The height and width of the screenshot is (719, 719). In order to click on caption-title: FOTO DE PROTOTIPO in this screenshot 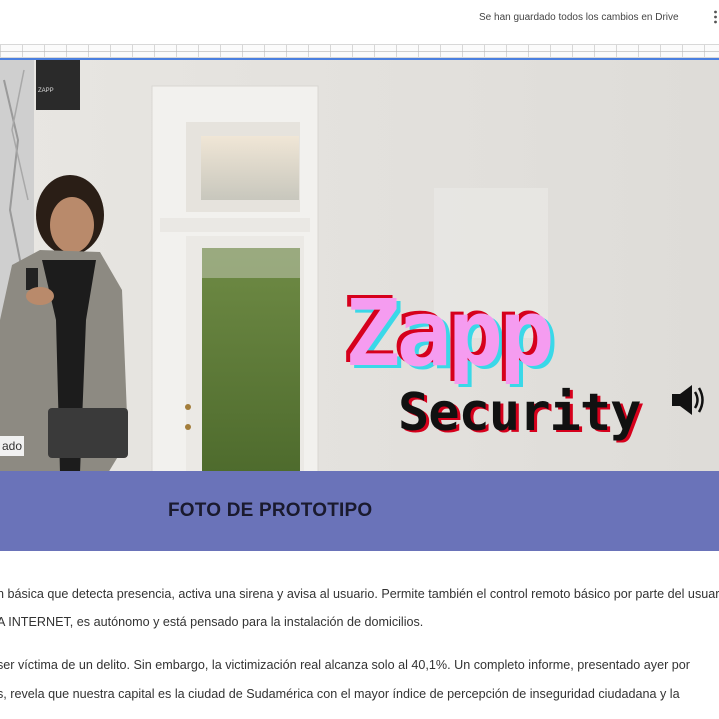, I will do `click(270, 510)`.